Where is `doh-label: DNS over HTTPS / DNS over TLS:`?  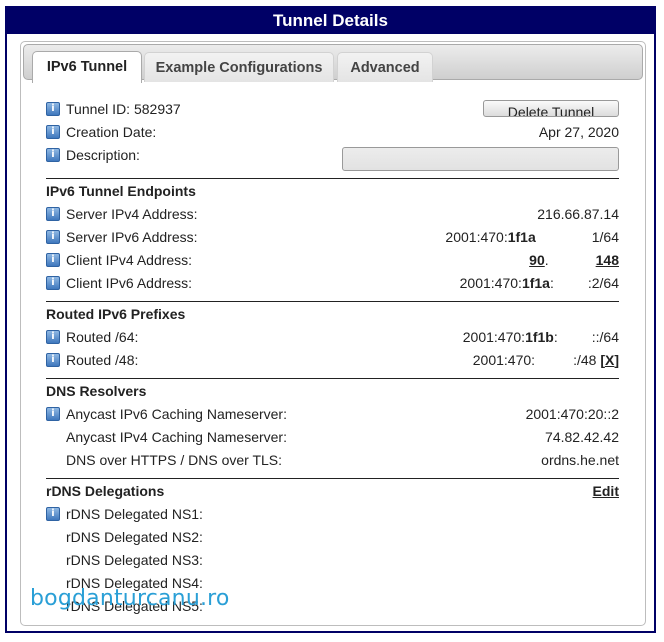 doh-label: DNS over HTTPS / DNS over TLS: is located at coordinates (174, 460).